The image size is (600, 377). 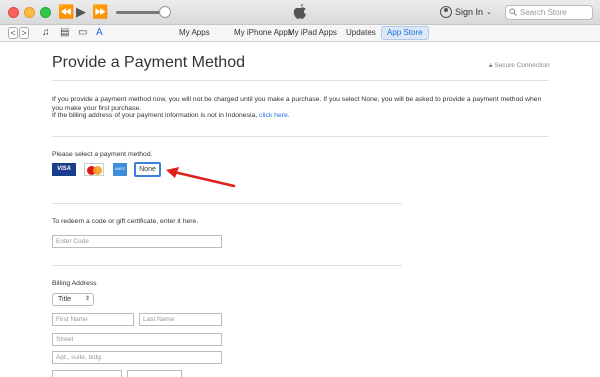 I want to click on search-input: Search Store, so click(x=549, y=12).